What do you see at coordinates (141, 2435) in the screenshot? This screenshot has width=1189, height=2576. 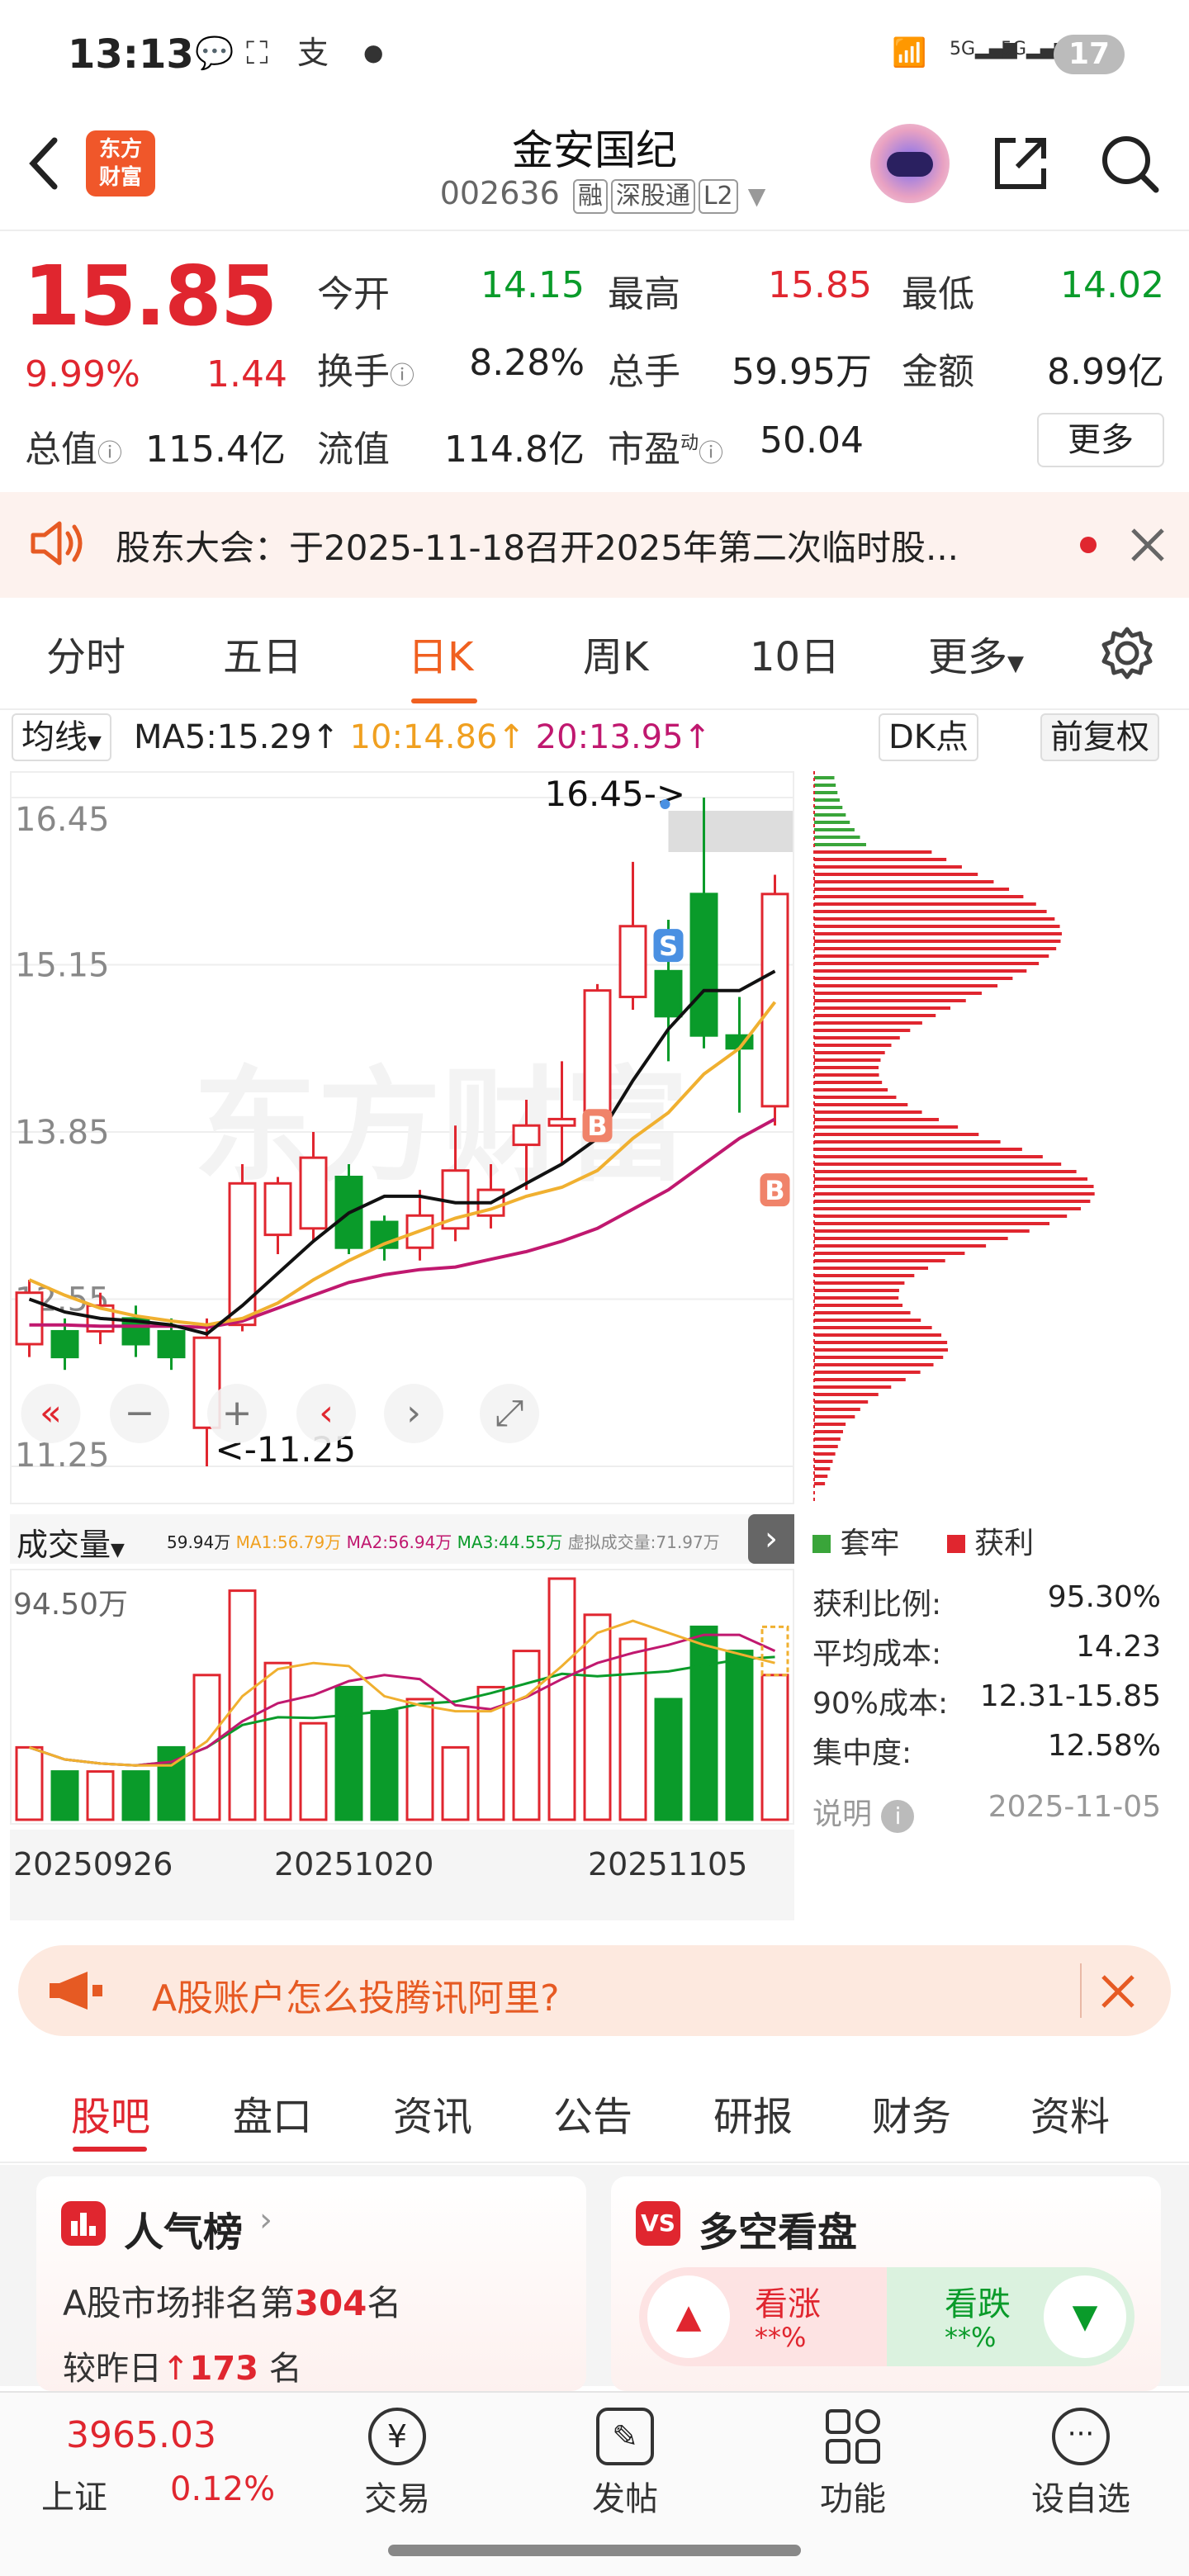 I see `index-value: 3965.03` at bounding box center [141, 2435].